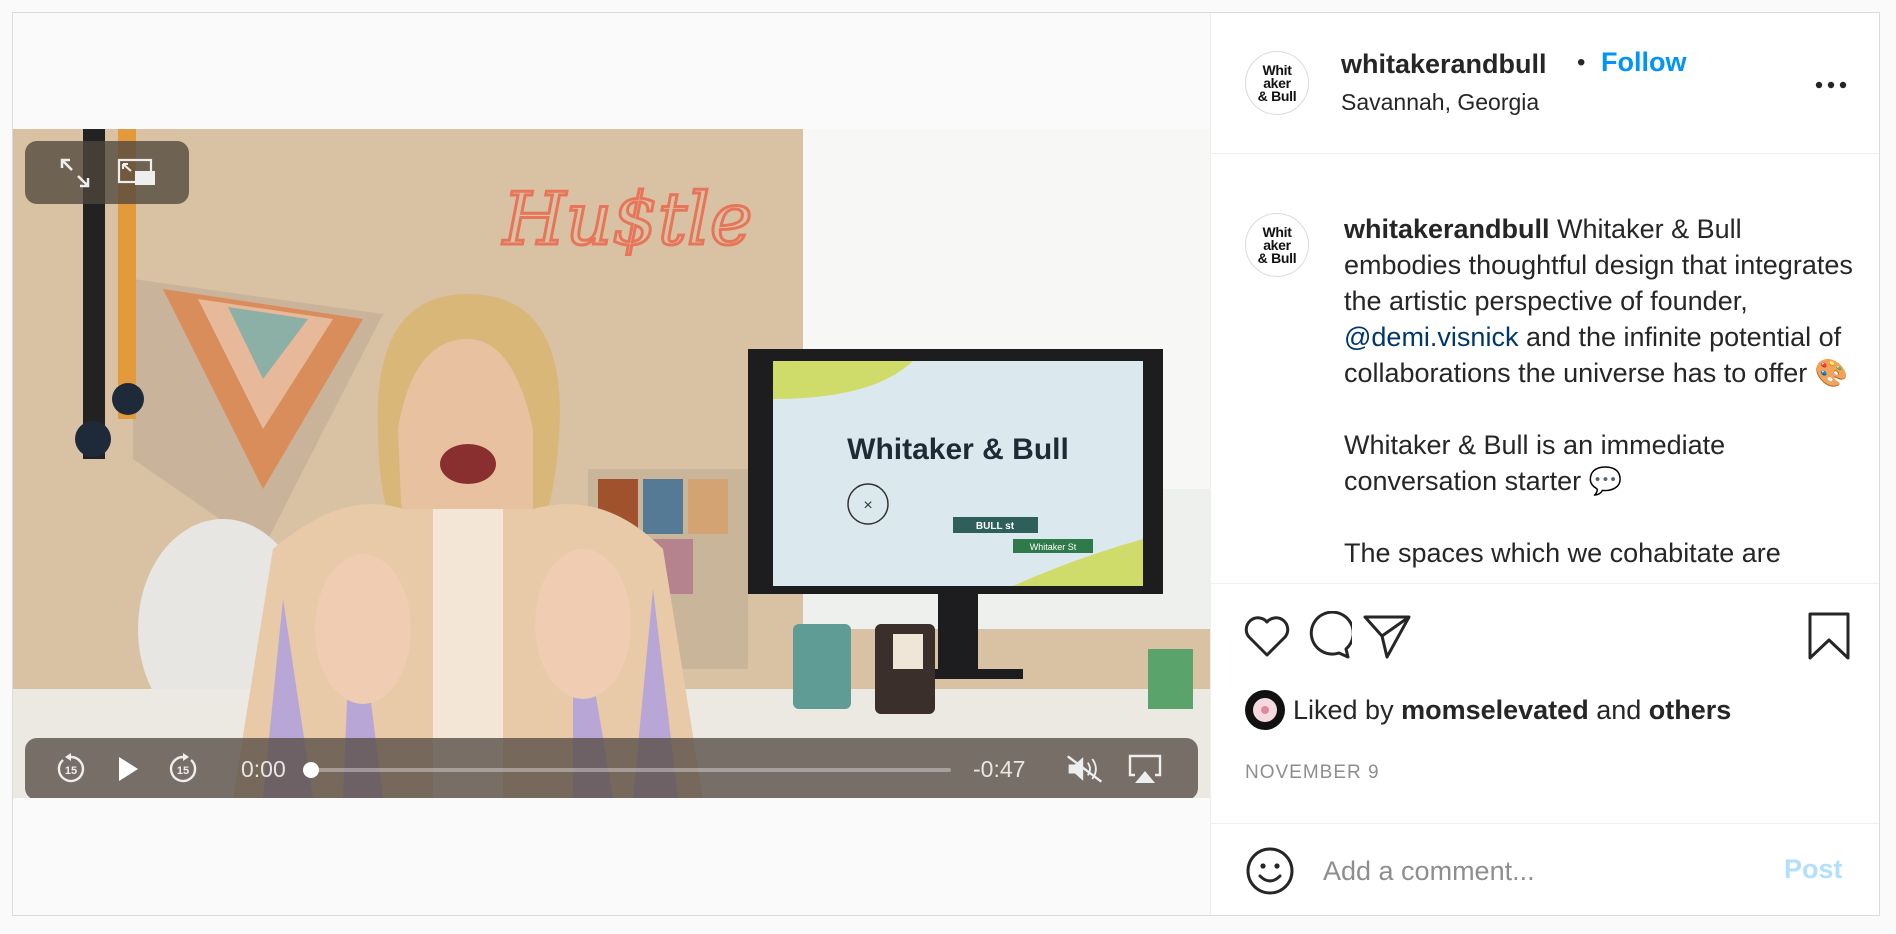 The width and height of the screenshot is (1896, 934). Describe the element at coordinates (1444, 64) in the screenshot. I see `header-username: whitakerandbull` at that location.